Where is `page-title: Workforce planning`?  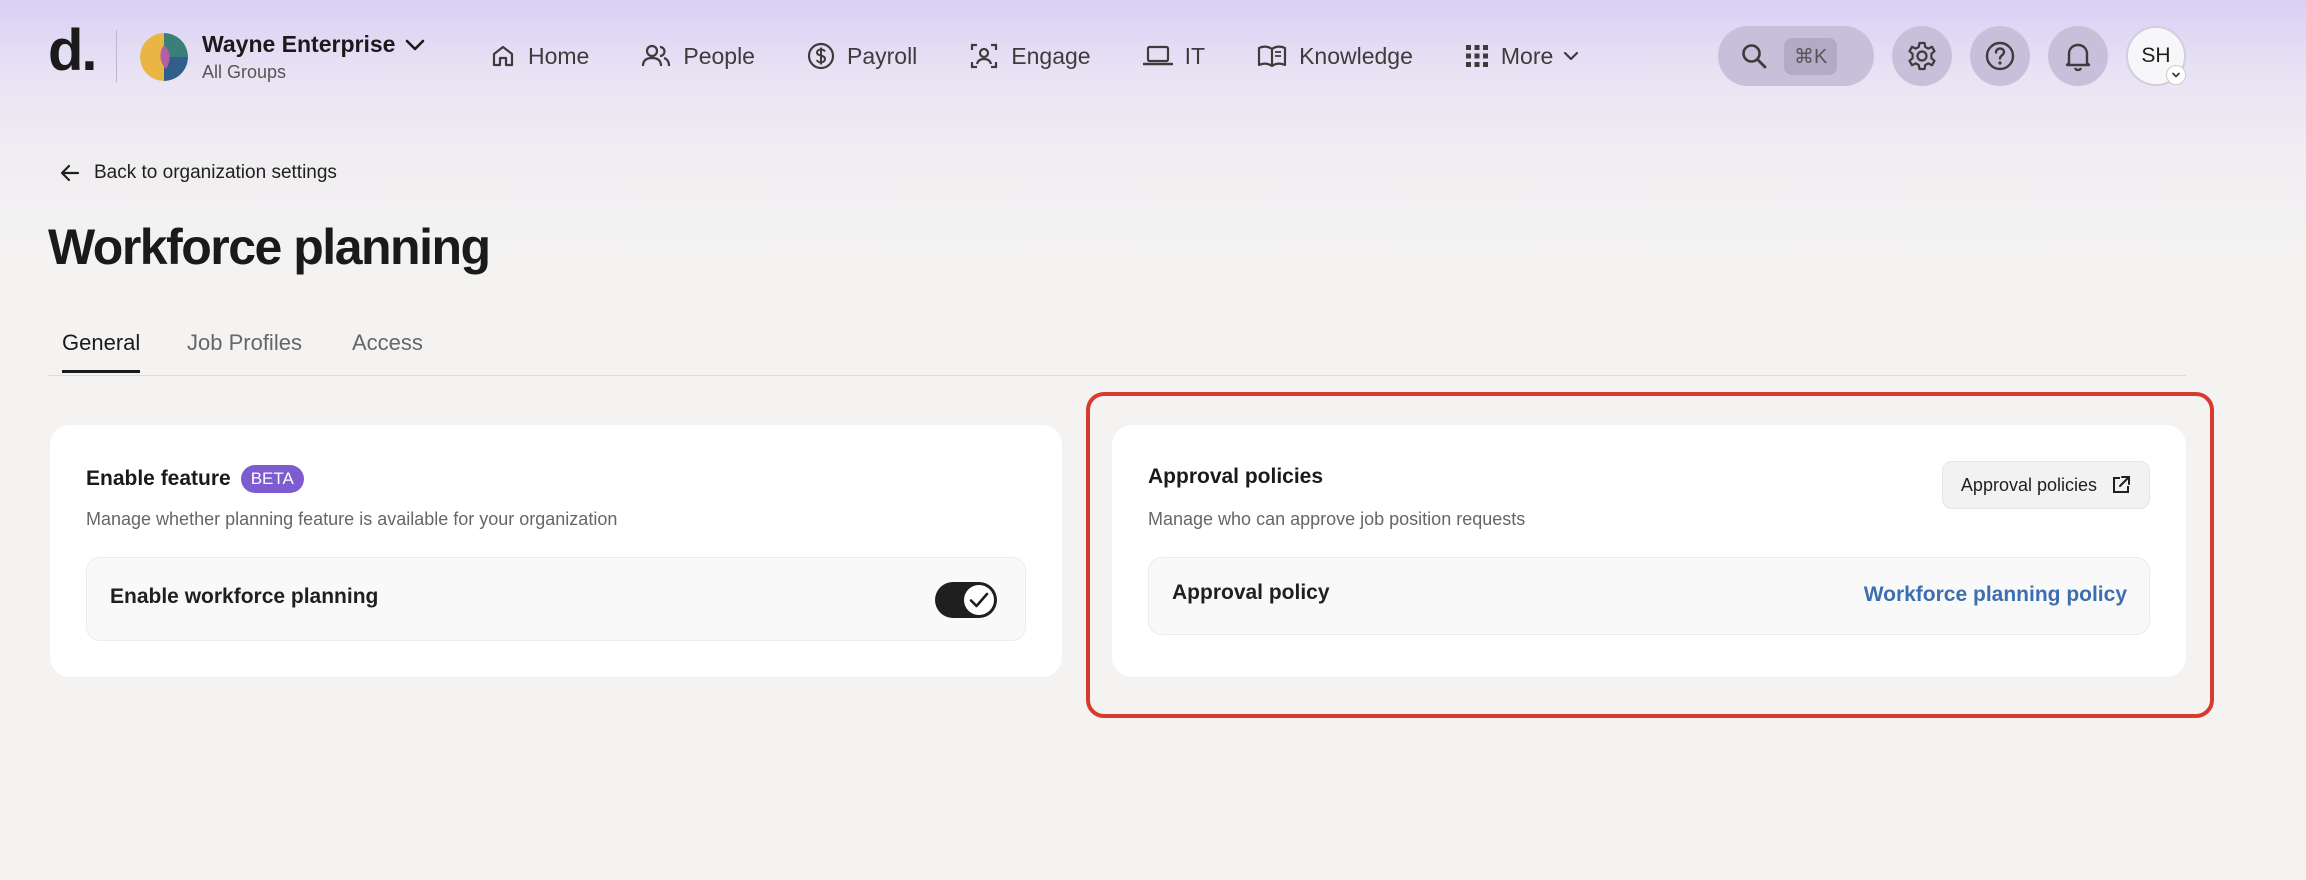
page-title: Workforce planning is located at coordinates (269, 247).